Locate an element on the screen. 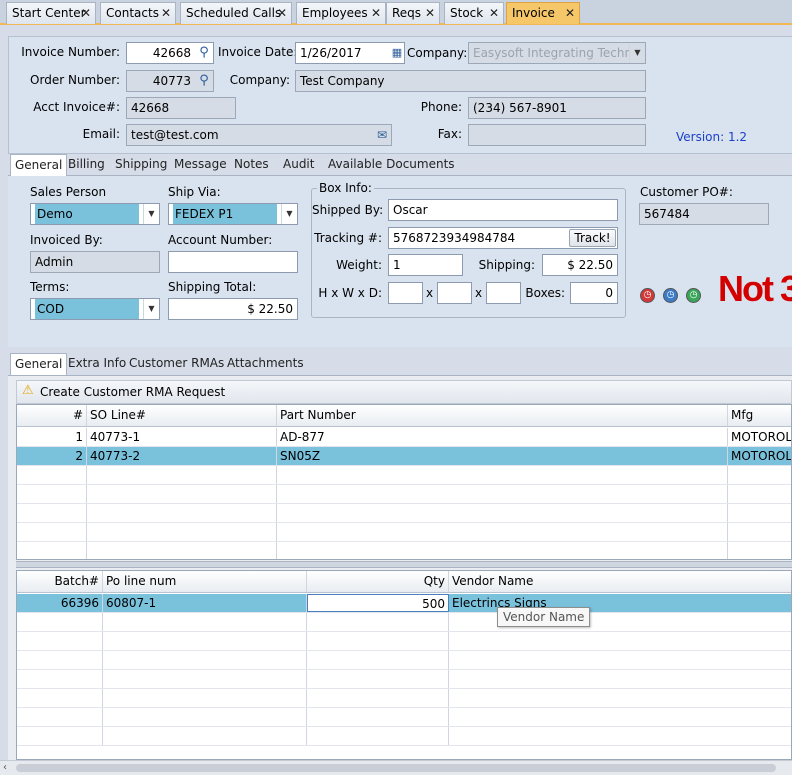  grid-splitter is located at coordinates (404, 564).